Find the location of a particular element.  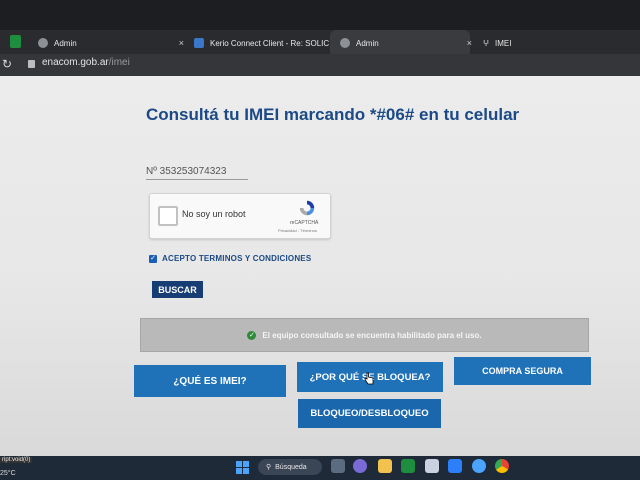

tab-kerio: Kerio Connect Client - Re: SOLIC is located at coordinates (262, 43).